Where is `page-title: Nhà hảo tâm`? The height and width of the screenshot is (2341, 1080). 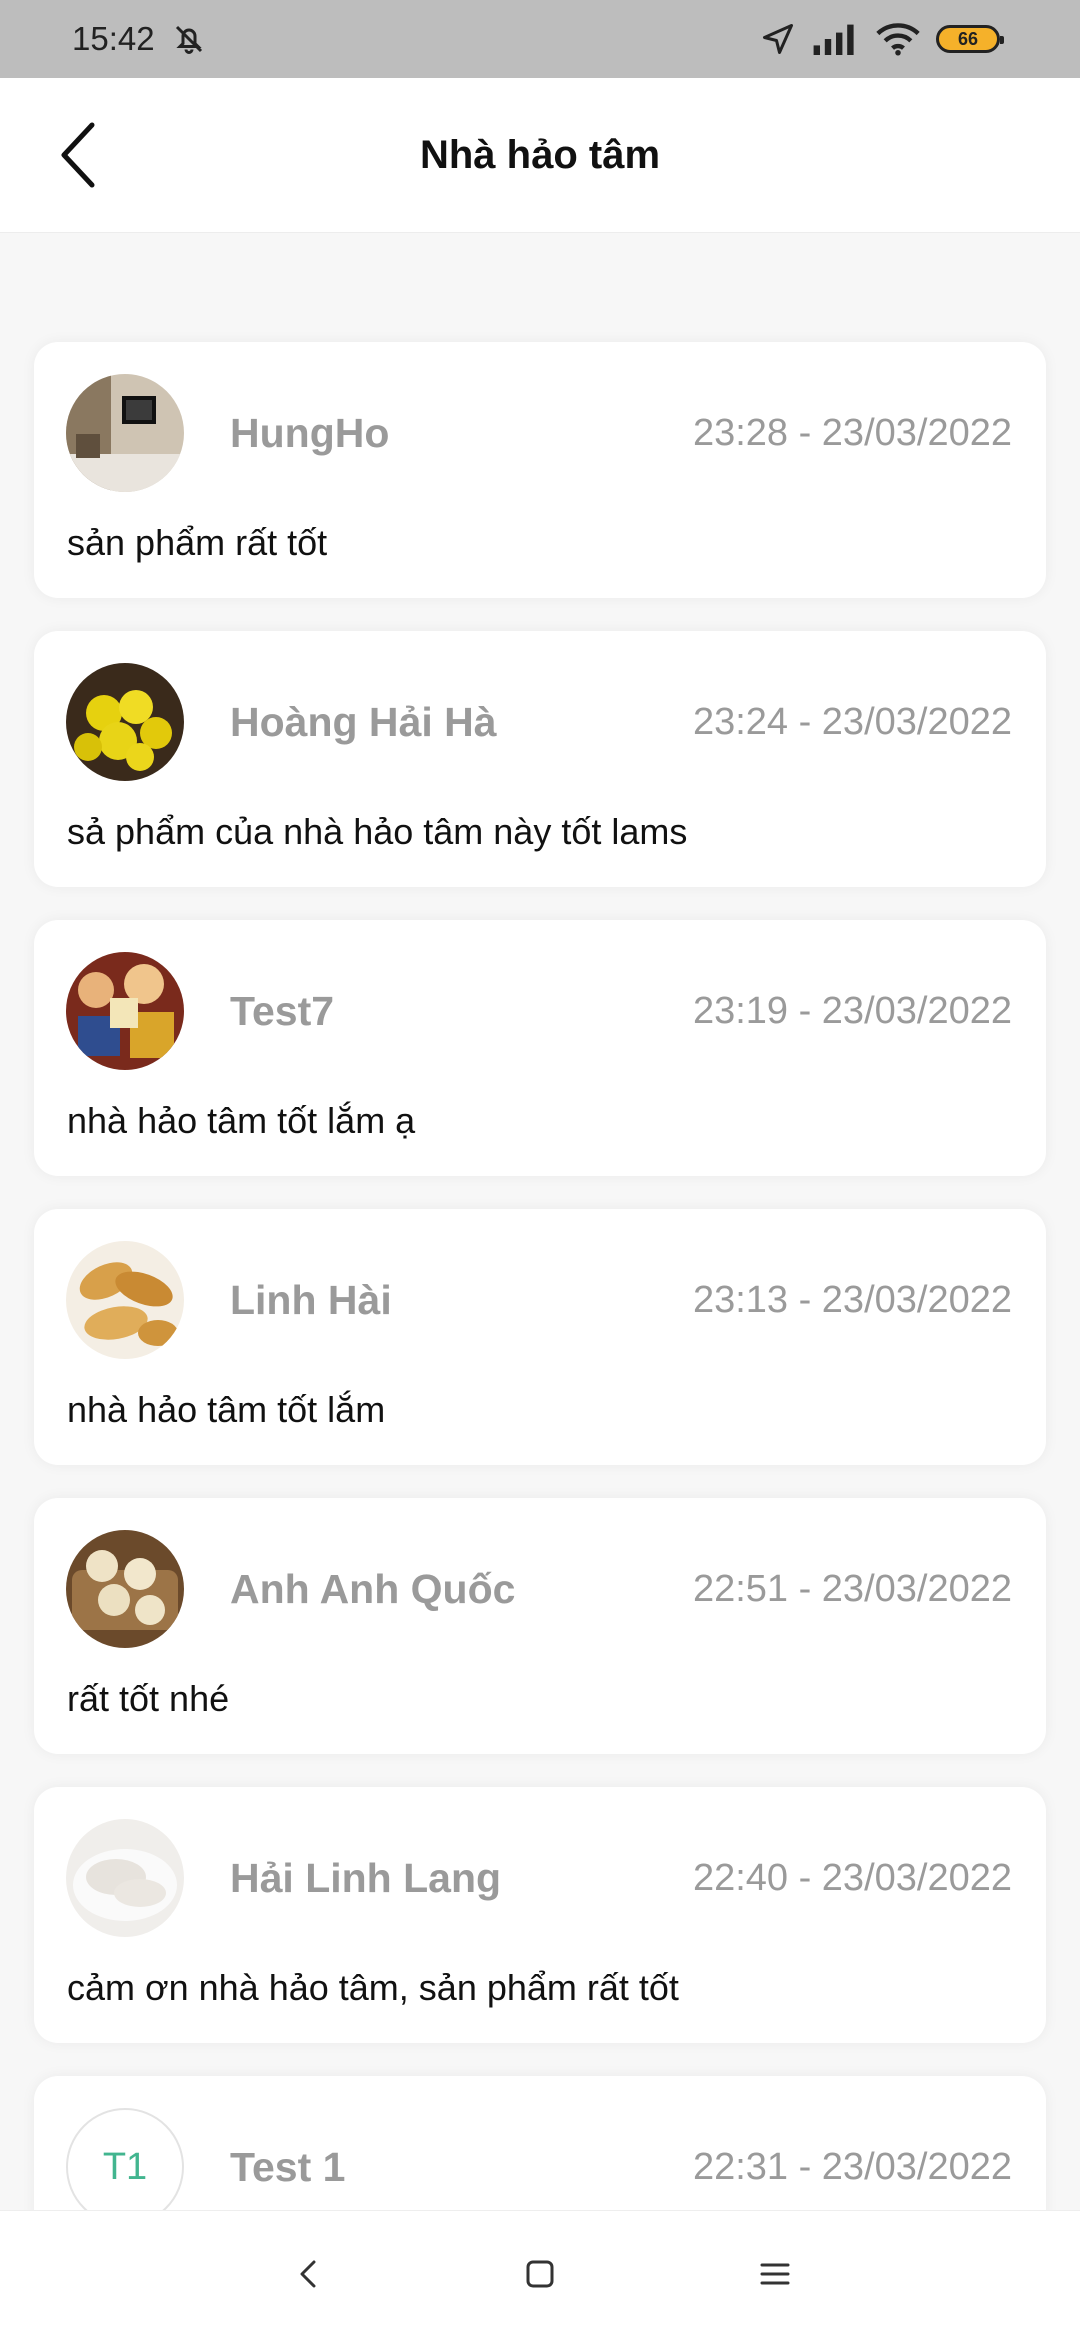 page-title: Nhà hảo tâm is located at coordinates (540, 154).